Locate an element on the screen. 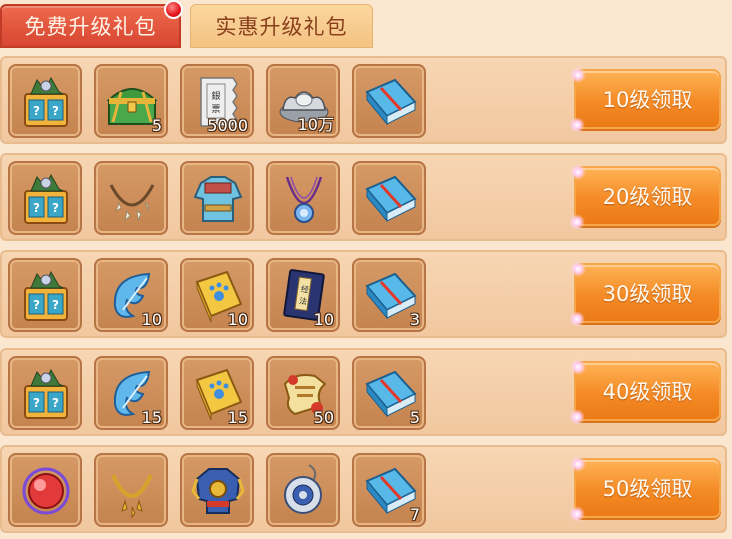 This screenshot has width=732, height=539. item-quantity: 5000 is located at coordinates (227, 125).